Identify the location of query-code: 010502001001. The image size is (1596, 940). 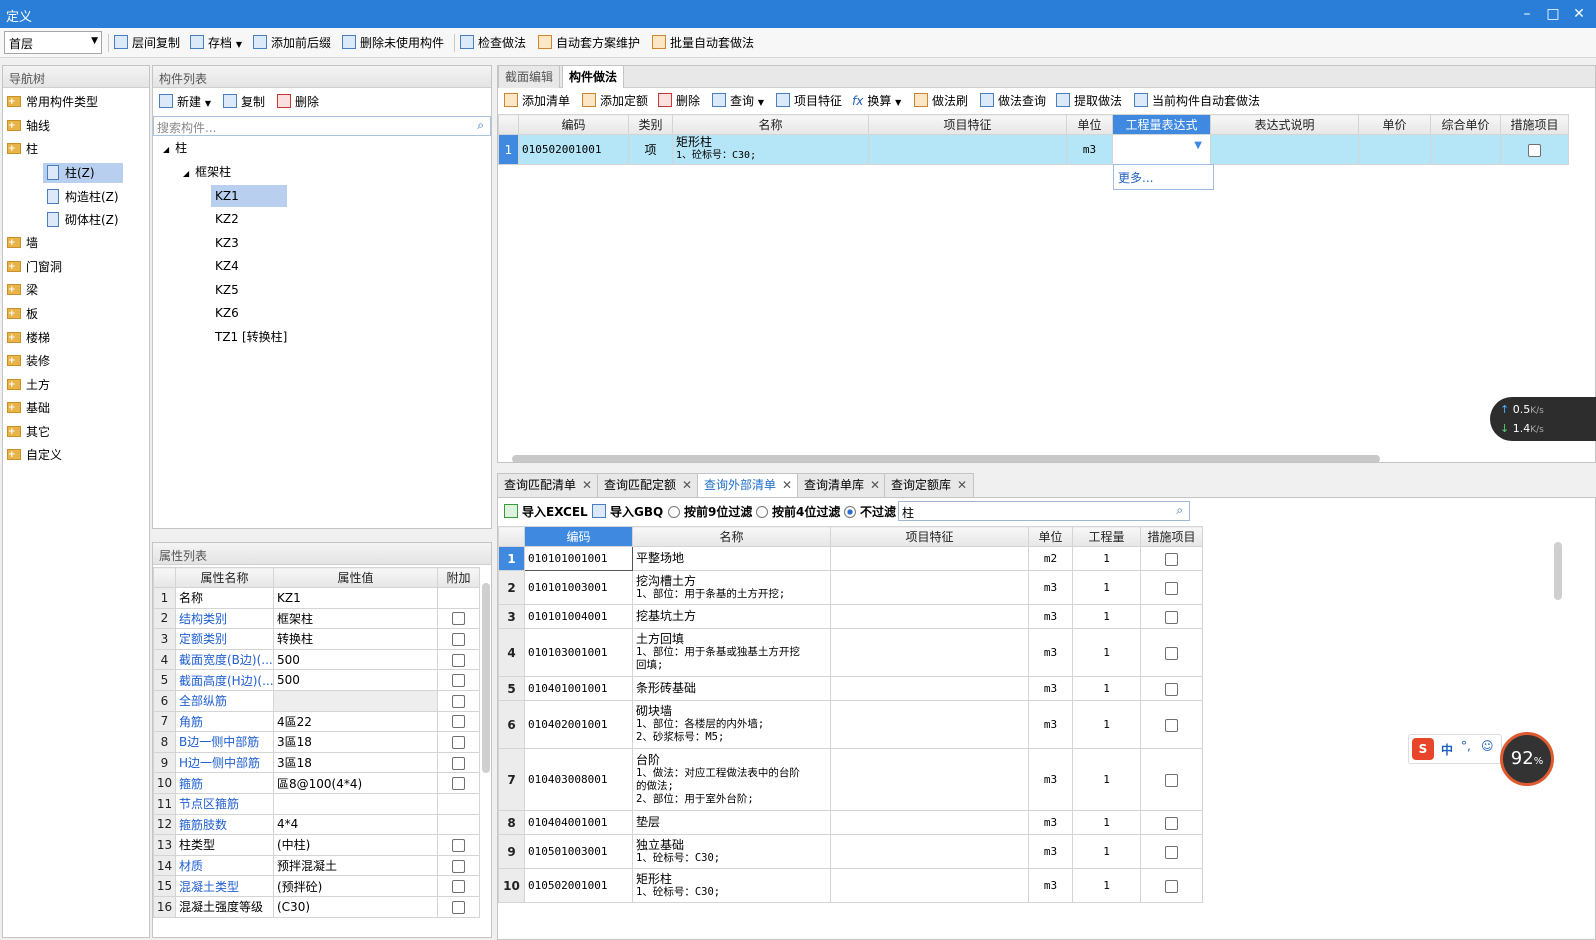
(578, 885).